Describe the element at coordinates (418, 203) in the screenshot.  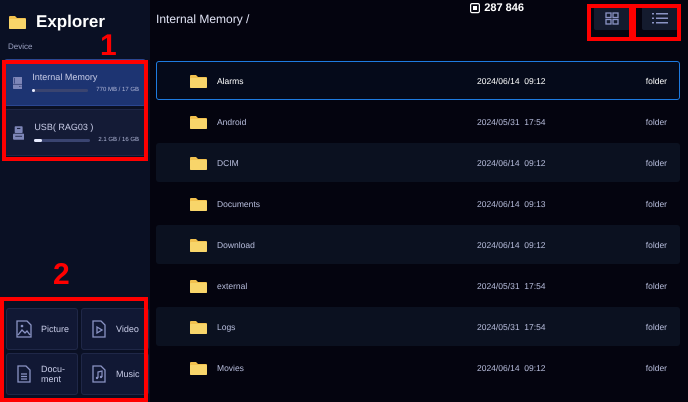
I see `file-row: Documents 2024/06/14 09:13 folder` at that location.